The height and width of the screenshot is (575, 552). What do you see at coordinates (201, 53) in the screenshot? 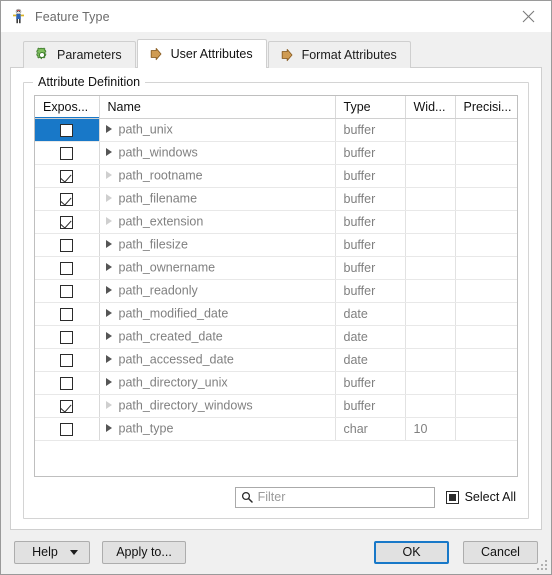
I see `tab-user-attributes: User Attributes` at bounding box center [201, 53].